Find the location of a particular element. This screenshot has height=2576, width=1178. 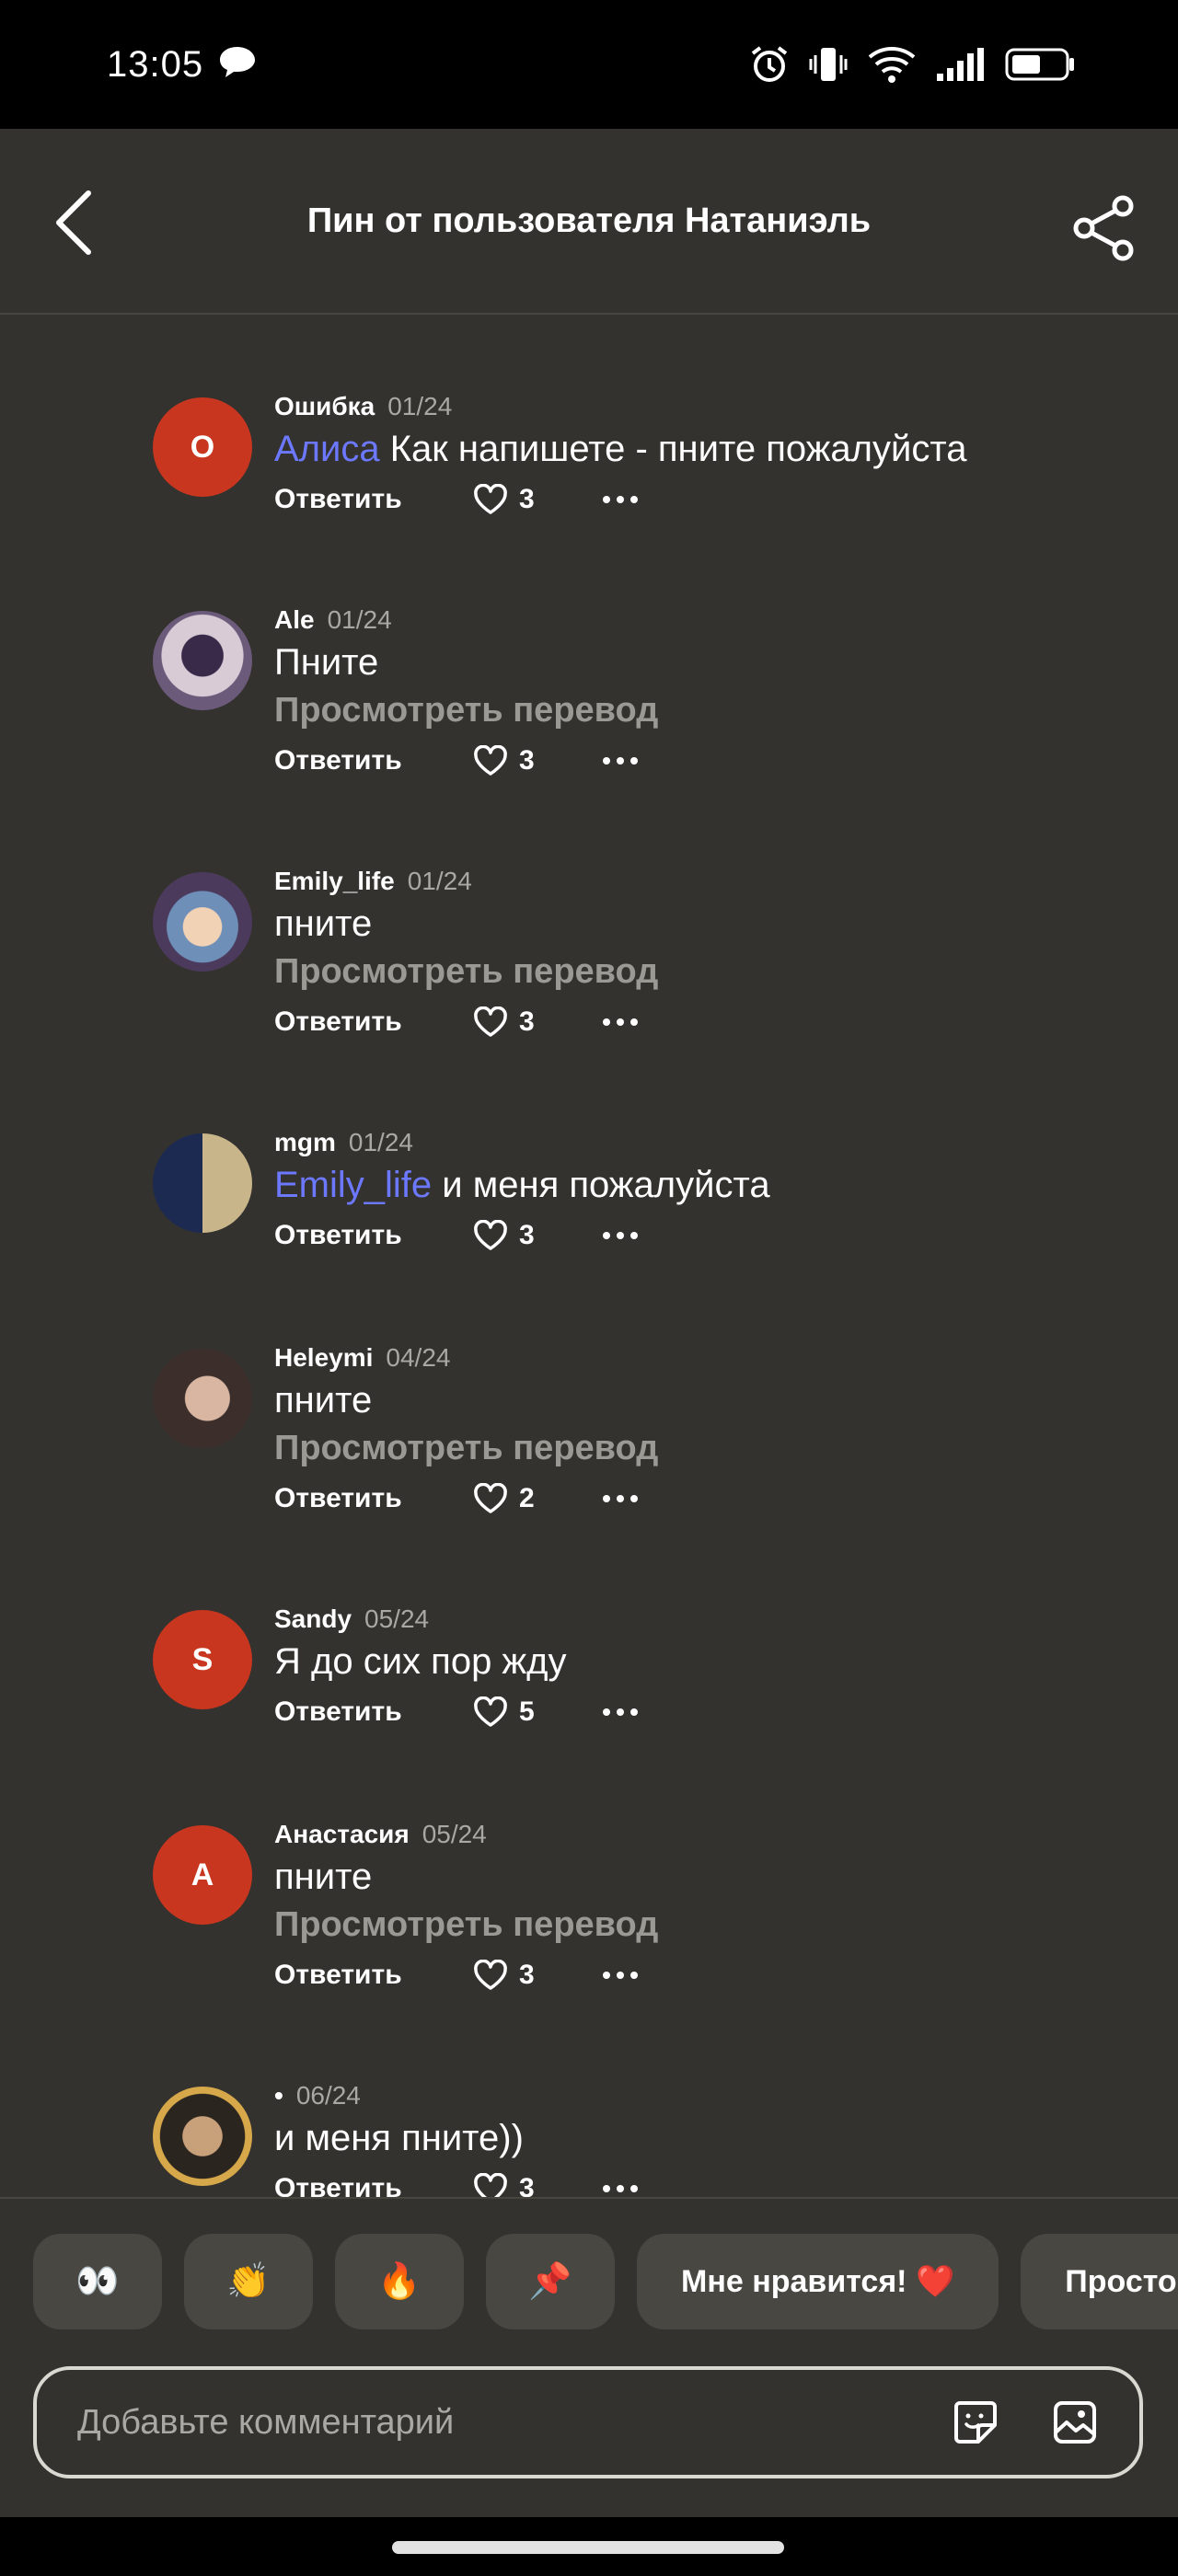

comment-username: Анастасия is located at coordinates (342, 1834).